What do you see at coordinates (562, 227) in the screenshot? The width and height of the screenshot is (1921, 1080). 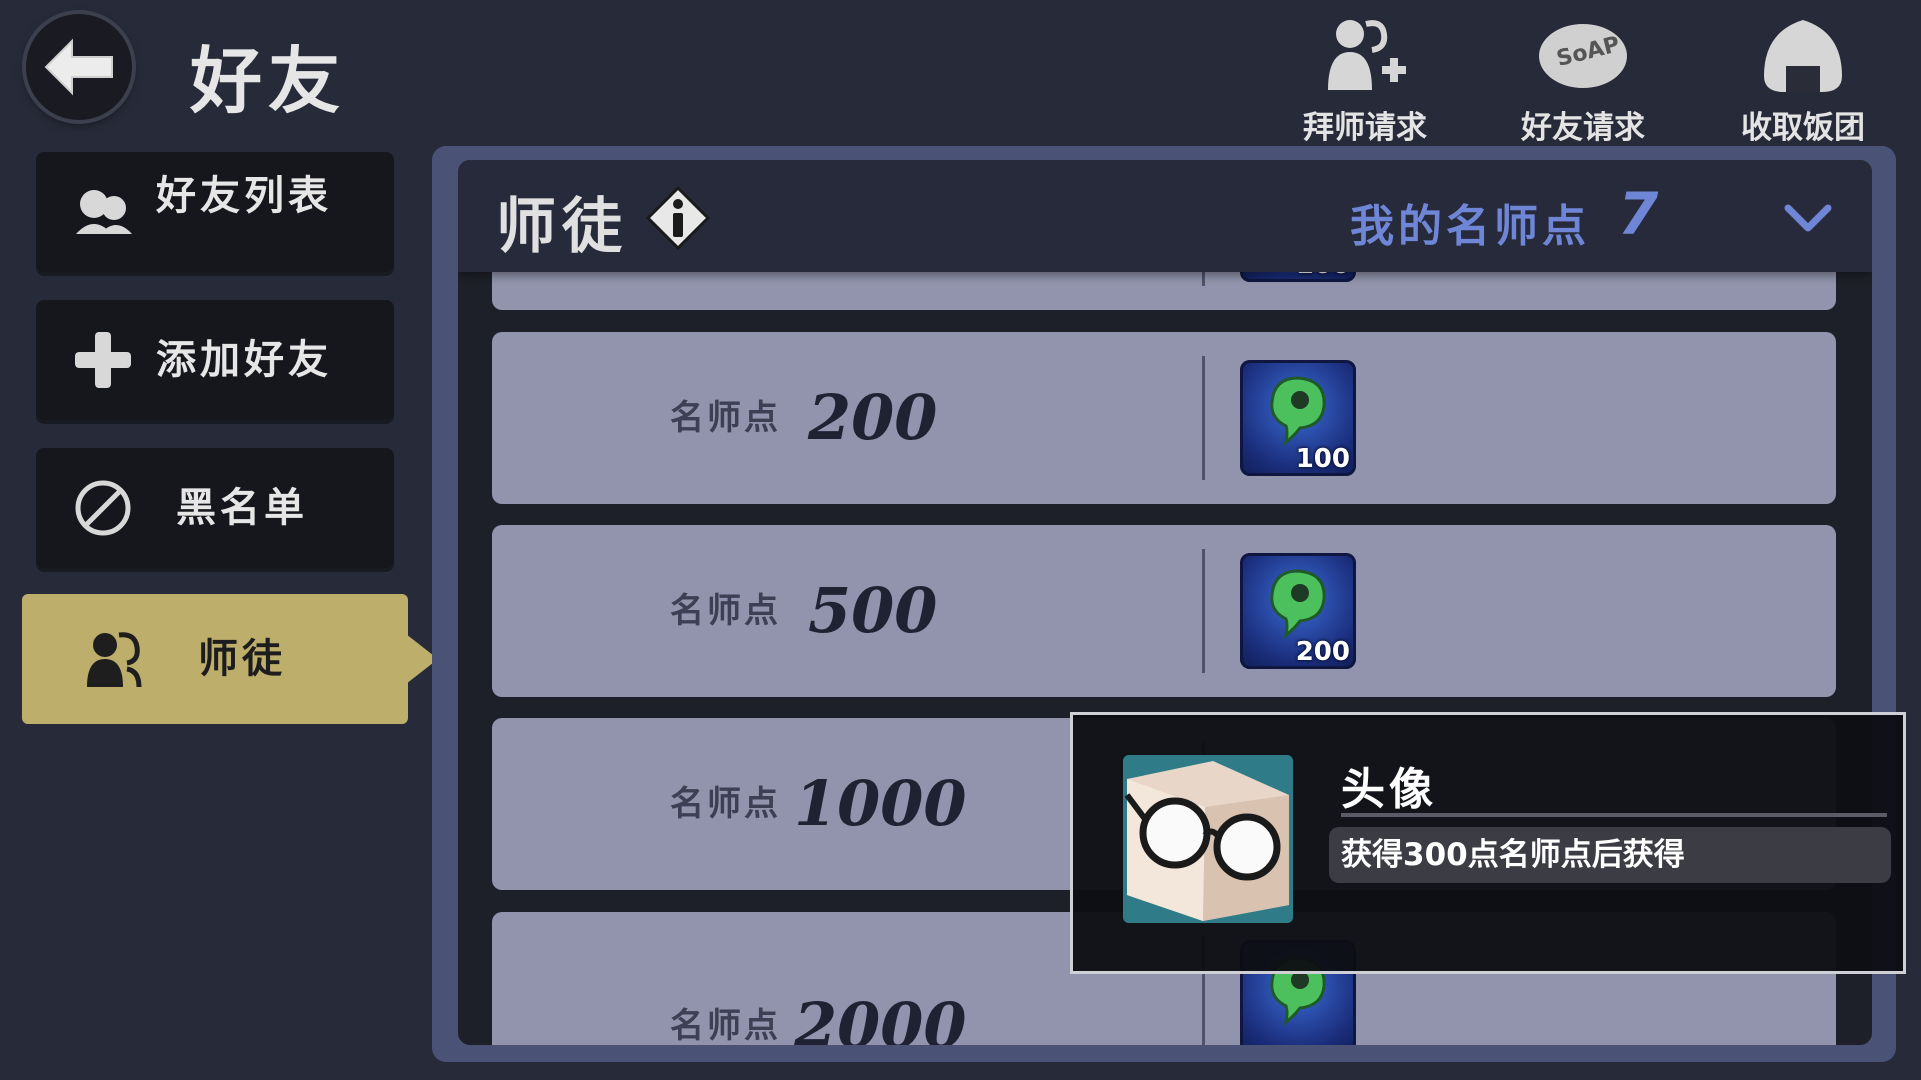 I see `panel-title: 师徒` at bounding box center [562, 227].